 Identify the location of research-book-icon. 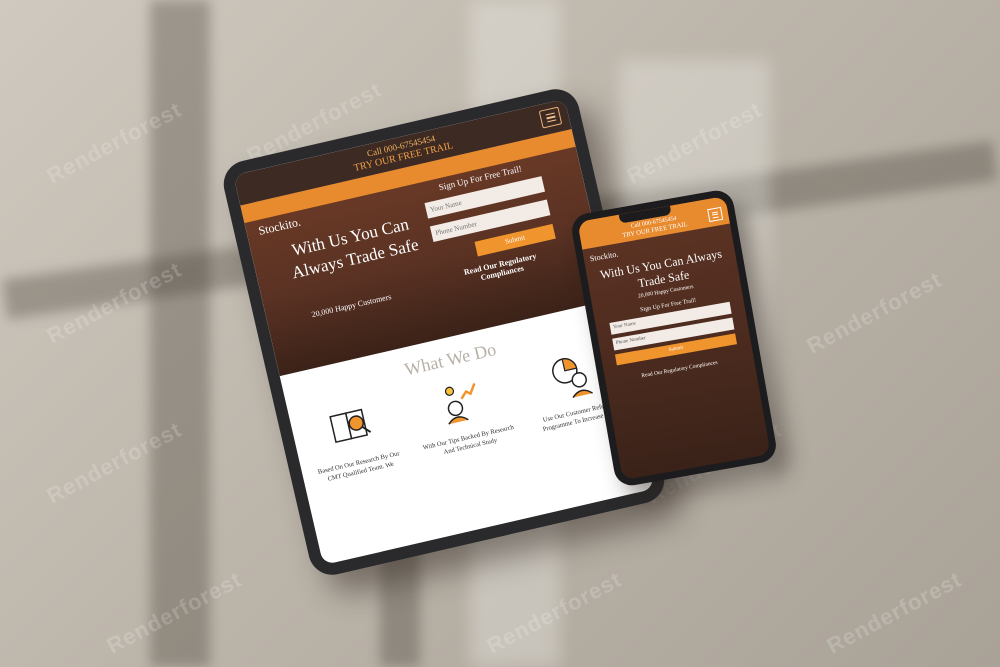
(349, 426).